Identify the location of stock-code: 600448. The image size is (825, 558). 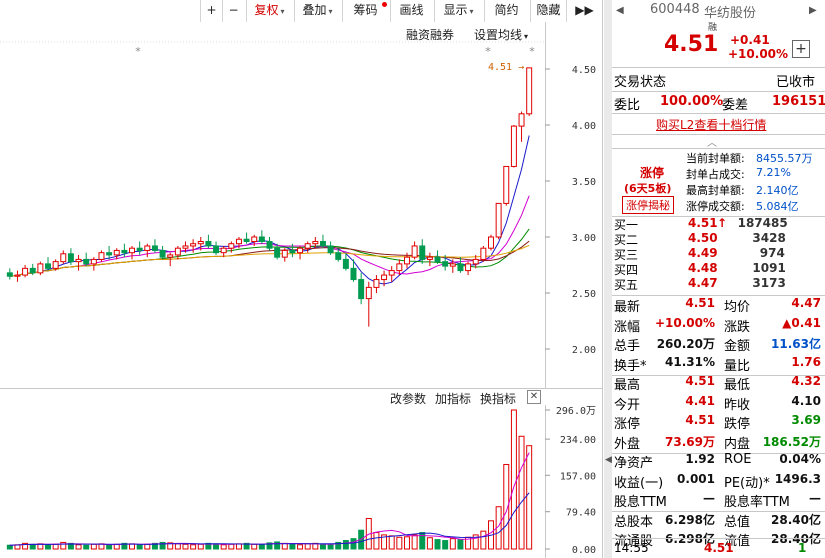
(675, 9).